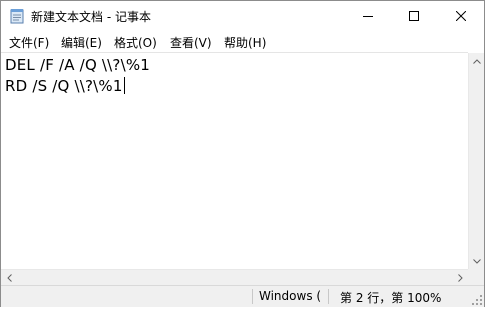 The image size is (485, 309). I want to click on text-caret, so click(124, 85).